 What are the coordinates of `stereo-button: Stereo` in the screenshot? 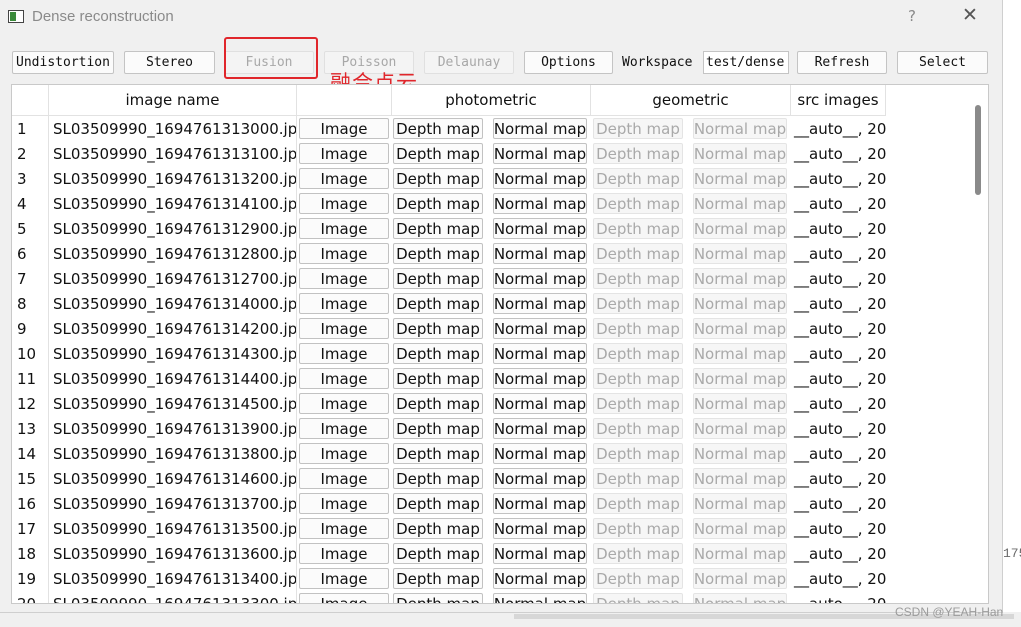 It's located at (169, 62).